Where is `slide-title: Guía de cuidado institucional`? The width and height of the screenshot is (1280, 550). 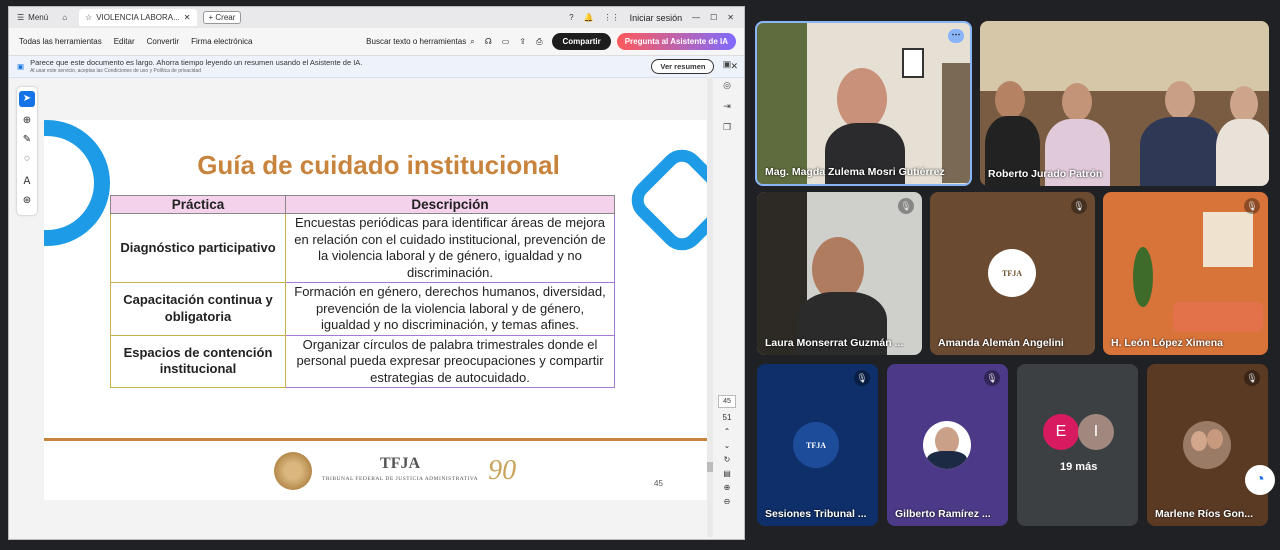 slide-title: Guía de cuidado institucional is located at coordinates (378, 165).